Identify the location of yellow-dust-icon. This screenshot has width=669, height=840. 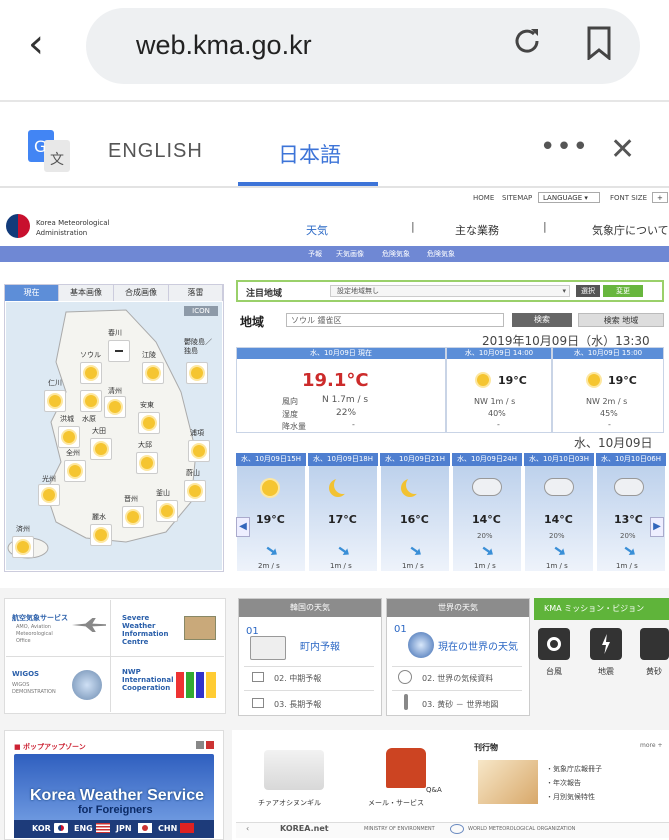
(654, 644).